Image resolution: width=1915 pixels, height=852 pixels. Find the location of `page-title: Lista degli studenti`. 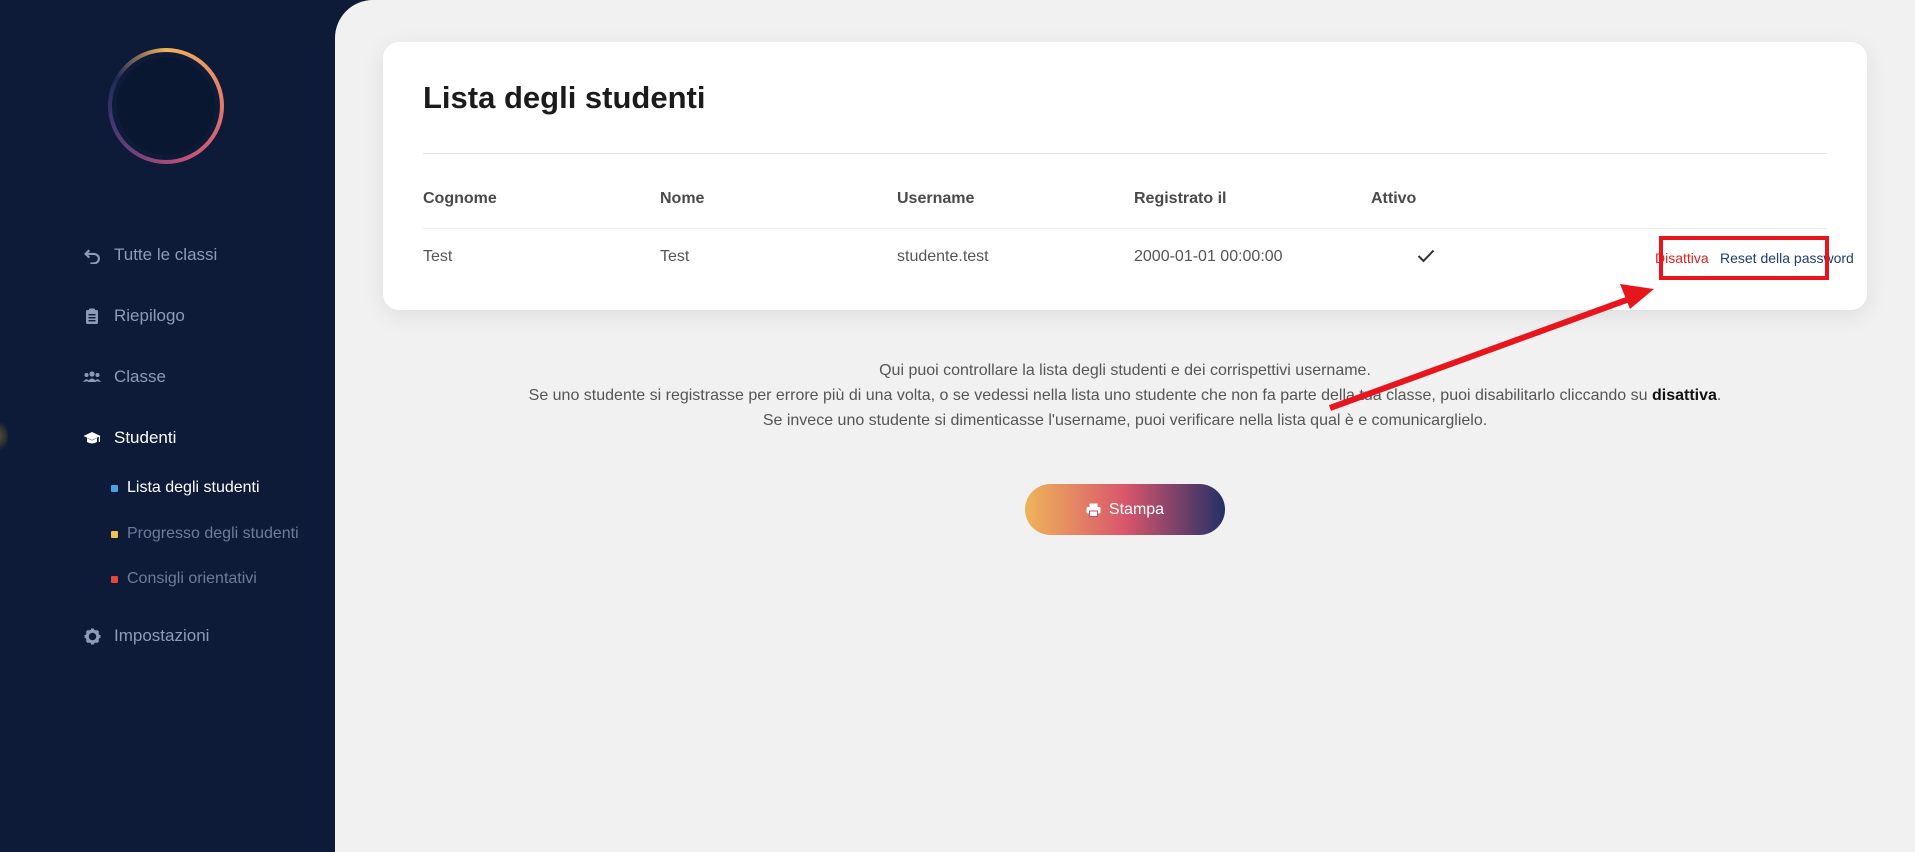

page-title: Lista degli studenti is located at coordinates (564, 97).